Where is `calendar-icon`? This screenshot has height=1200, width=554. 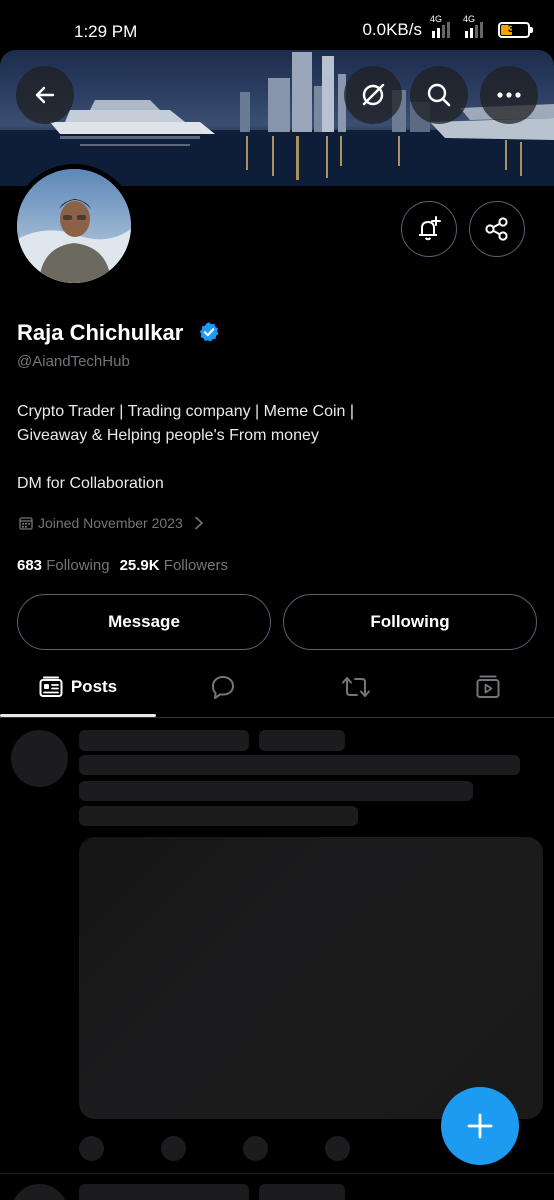 calendar-icon is located at coordinates (26, 523).